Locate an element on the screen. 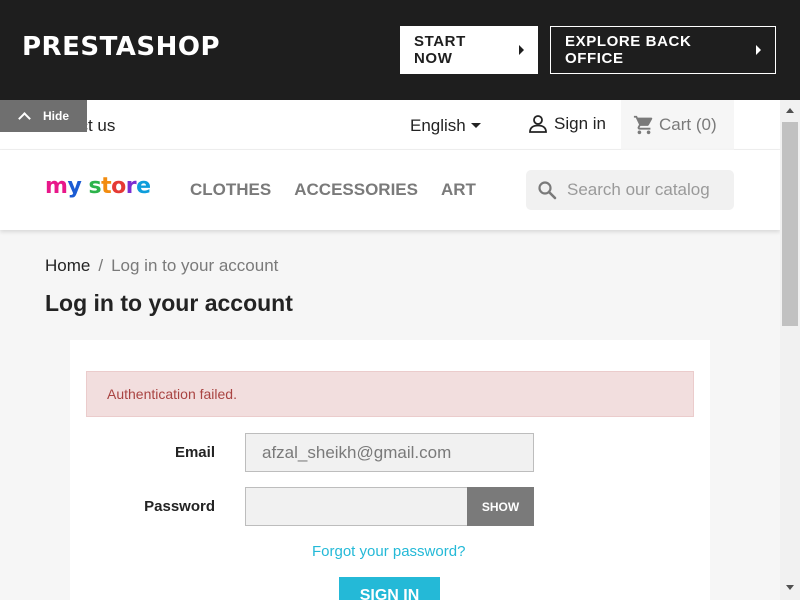 Image resolution: width=800 pixels, height=600 pixels. language-selector: English is located at coordinates (445, 126).